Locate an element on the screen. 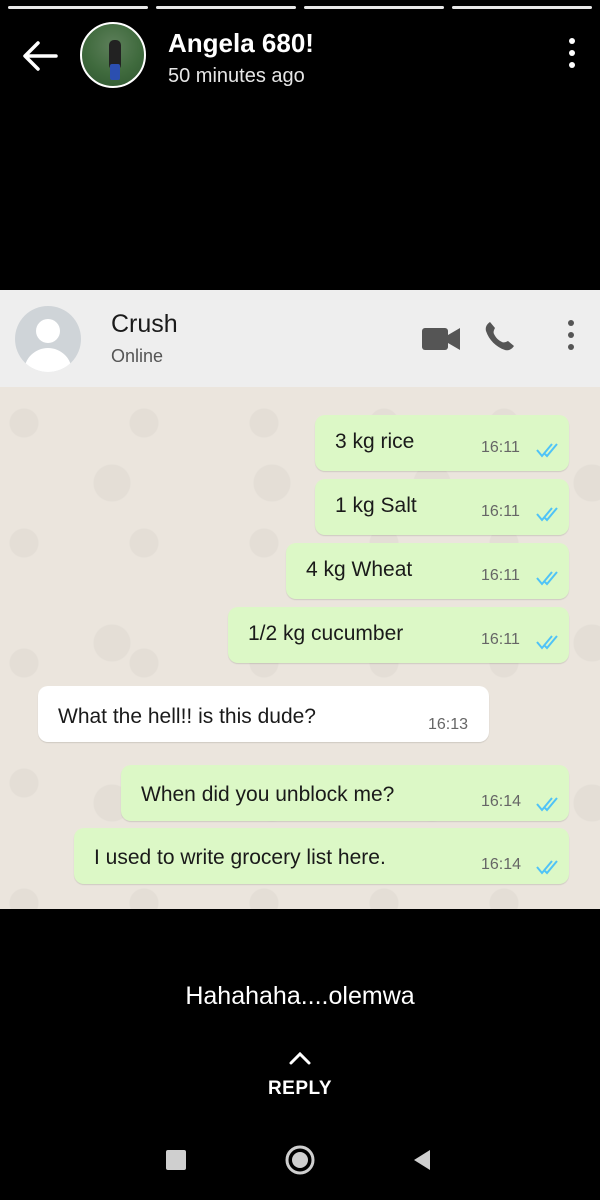  back-arrow-icon is located at coordinates (40, 56).